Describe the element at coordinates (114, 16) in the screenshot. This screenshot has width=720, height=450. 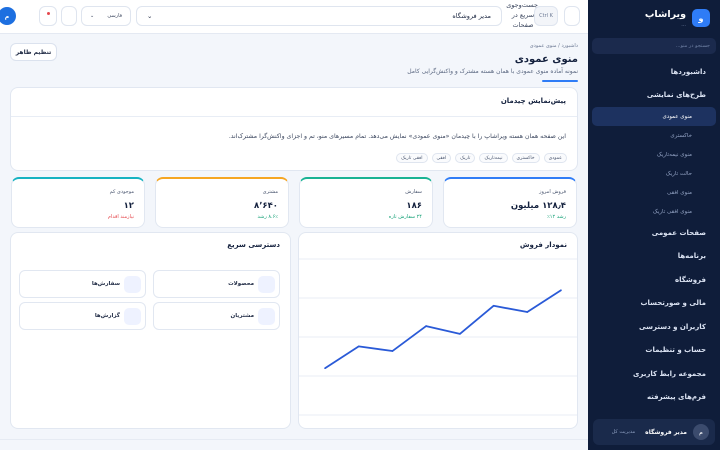
I see `language-select-value: فارسی` at that location.